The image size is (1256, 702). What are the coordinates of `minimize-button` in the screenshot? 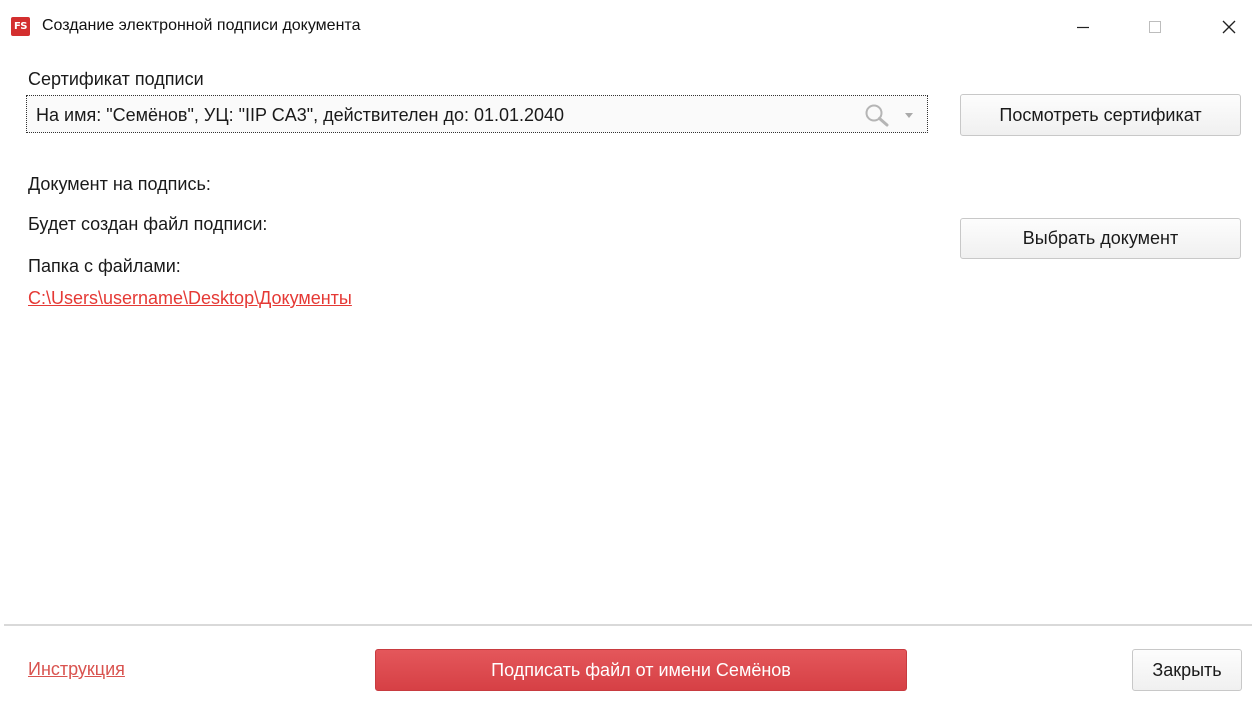 It's located at (1083, 27).